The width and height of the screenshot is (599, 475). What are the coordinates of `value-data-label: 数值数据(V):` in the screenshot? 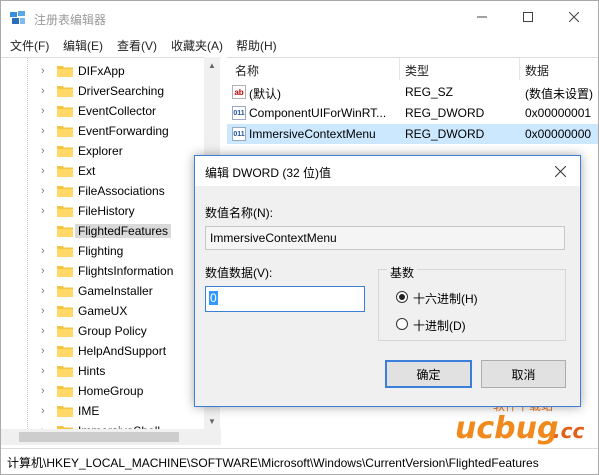 It's located at (239, 273).